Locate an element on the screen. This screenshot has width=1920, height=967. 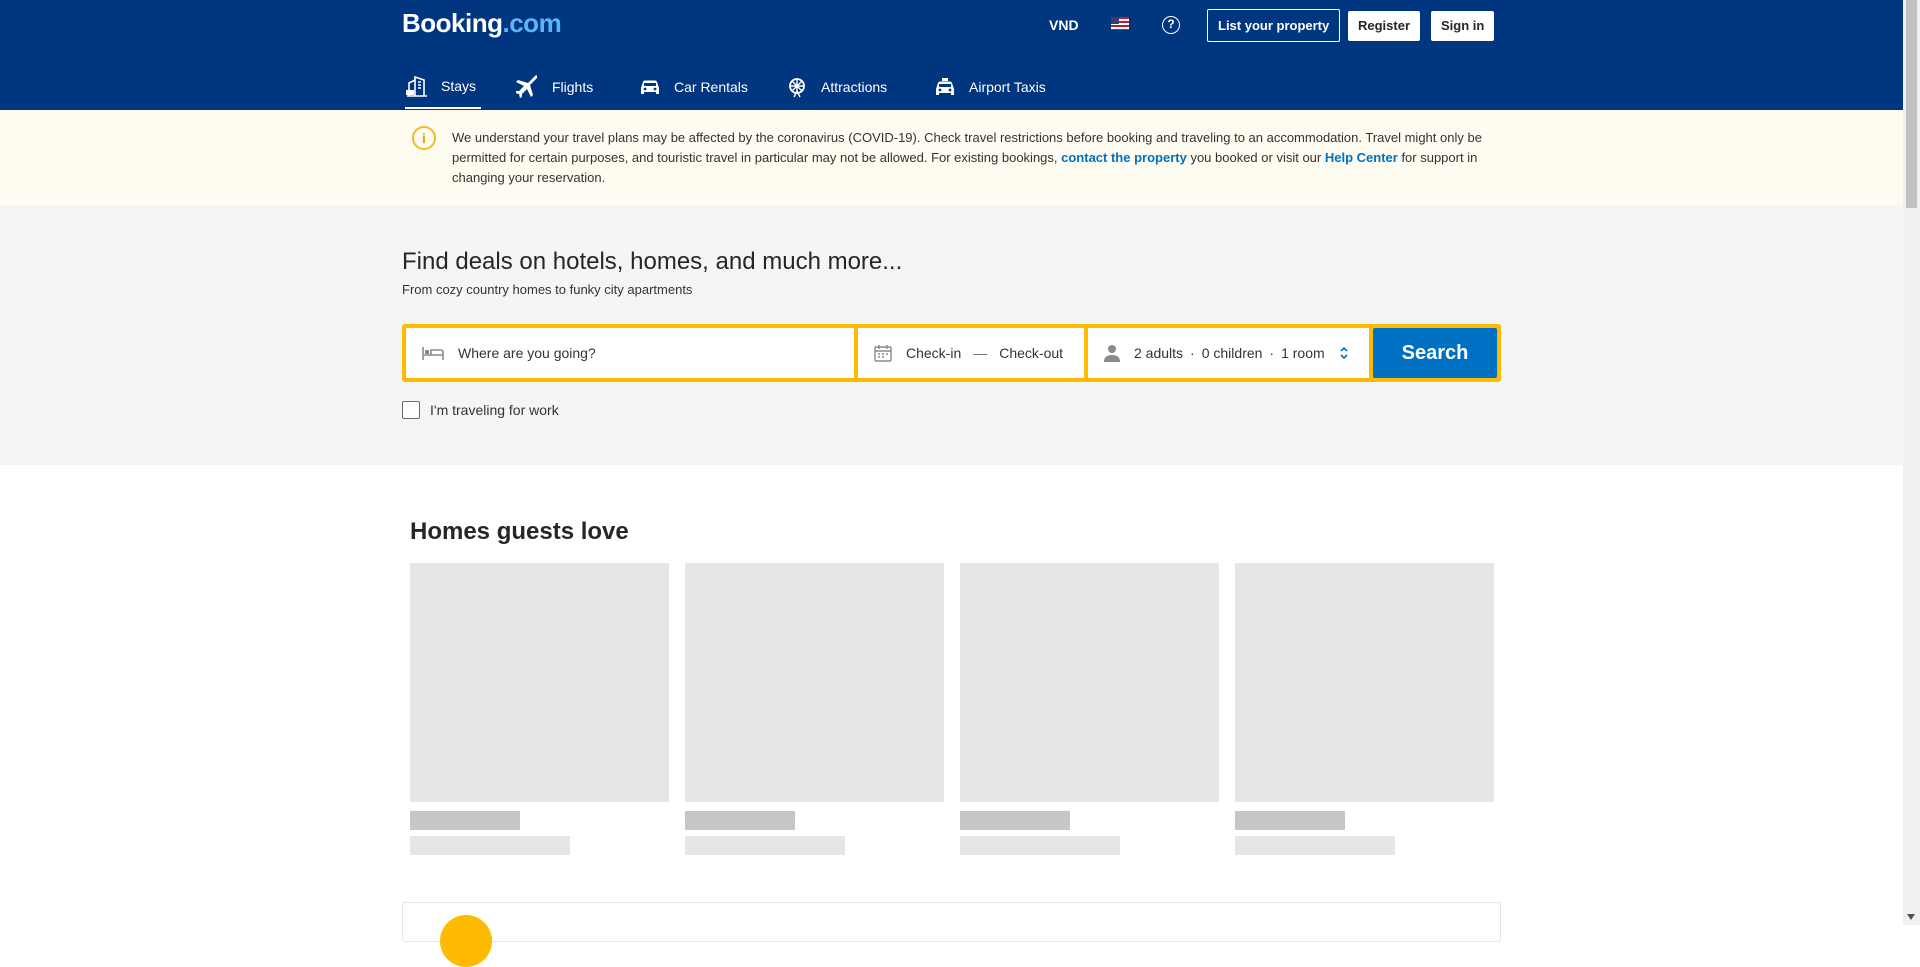
work-travel-label: I'm traveling for work is located at coordinates (494, 410).